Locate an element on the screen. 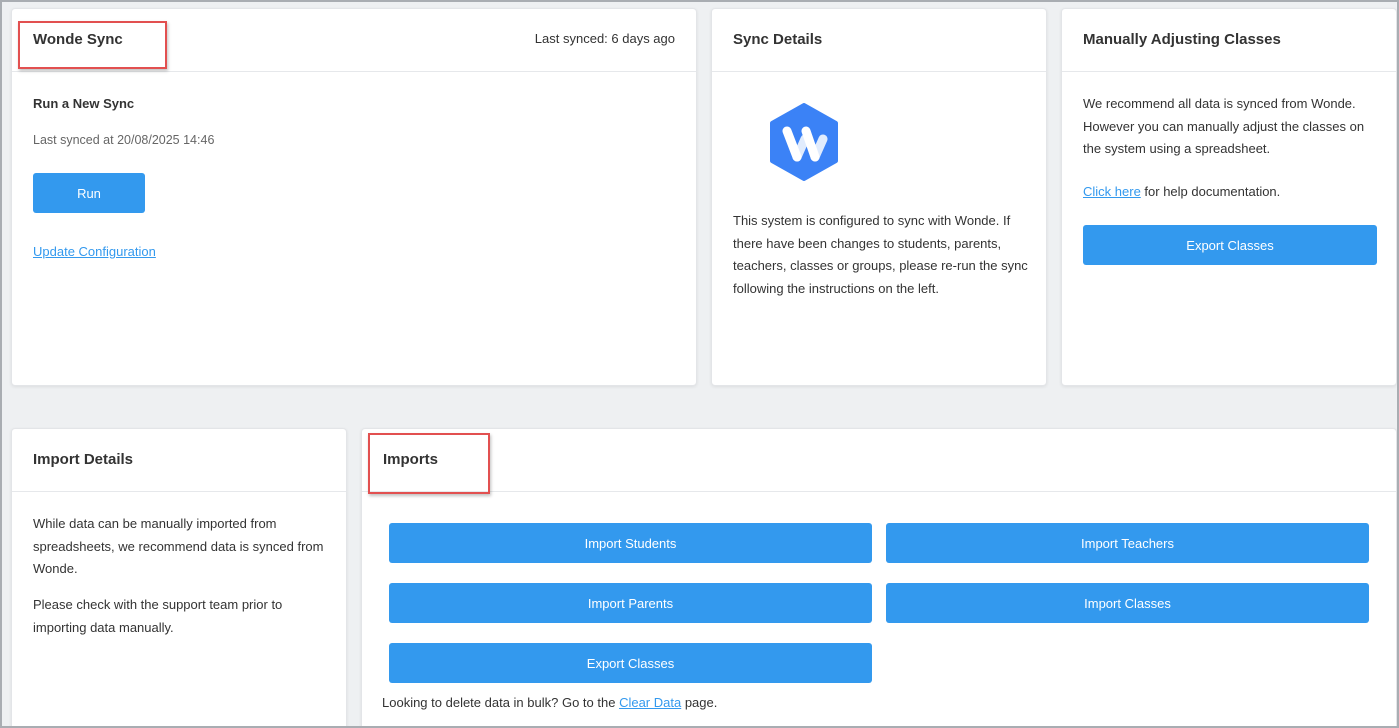  run-button: Run is located at coordinates (89, 193).